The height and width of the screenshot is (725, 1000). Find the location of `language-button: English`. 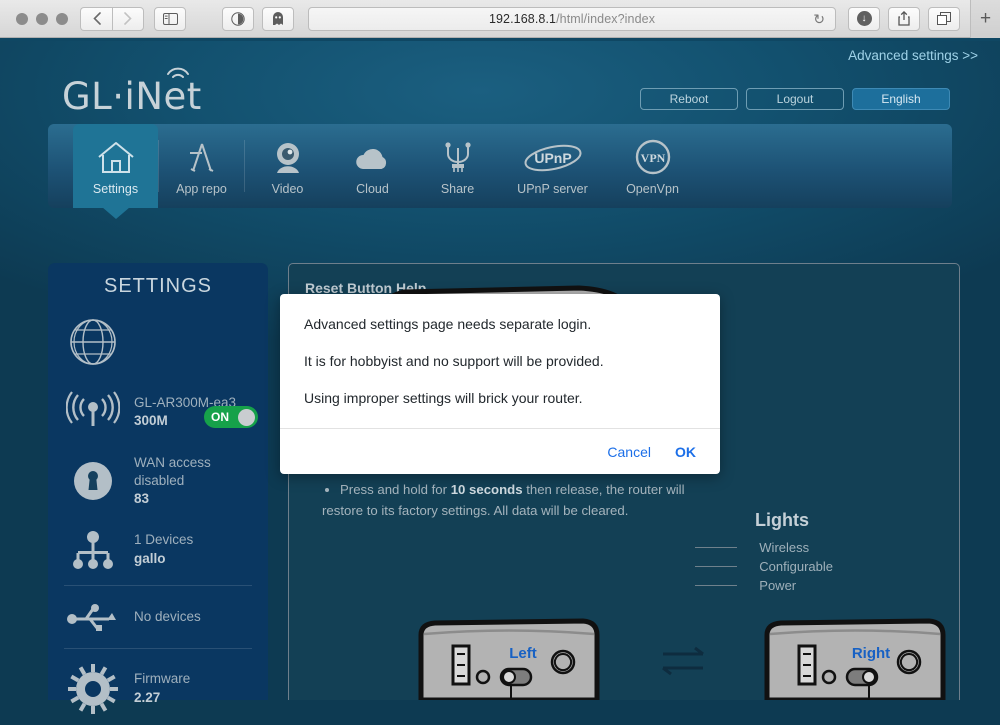

language-button: English is located at coordinates (901, 99).